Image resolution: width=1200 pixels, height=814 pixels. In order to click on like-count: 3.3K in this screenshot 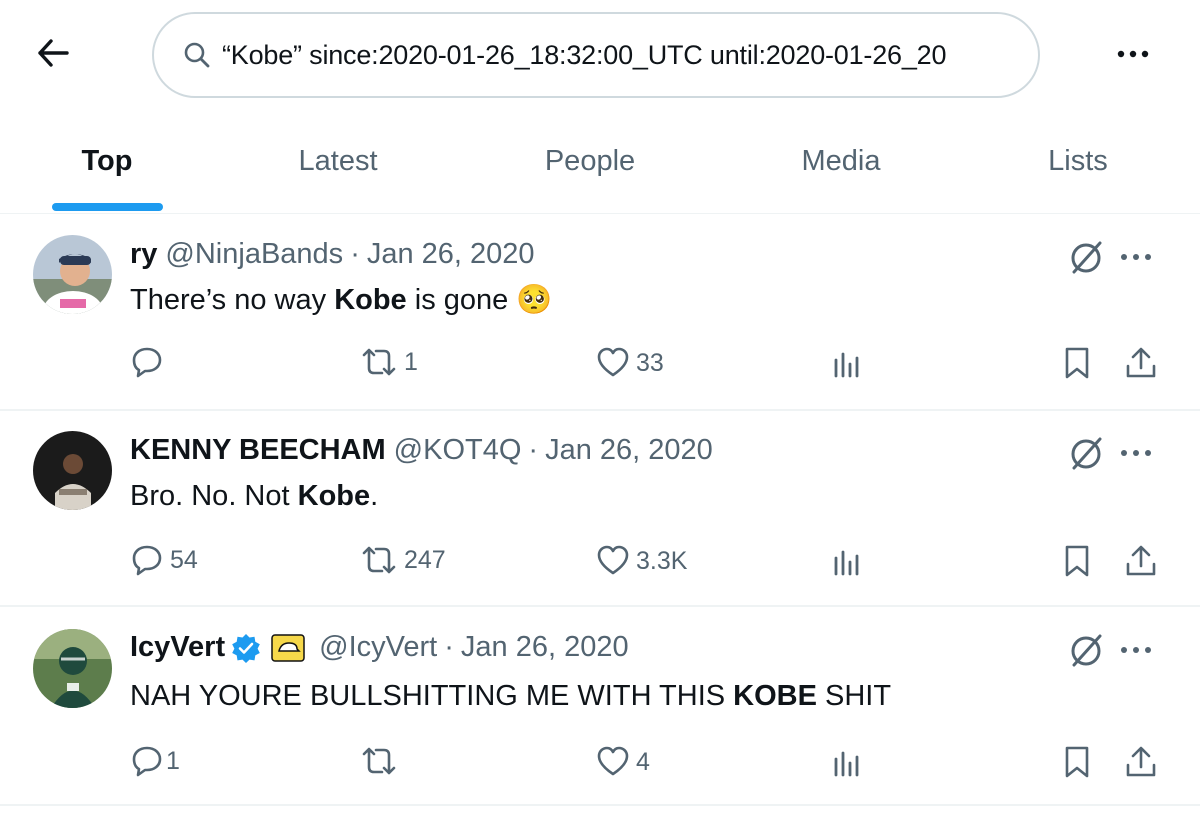, I will do `click(662, 560)`.